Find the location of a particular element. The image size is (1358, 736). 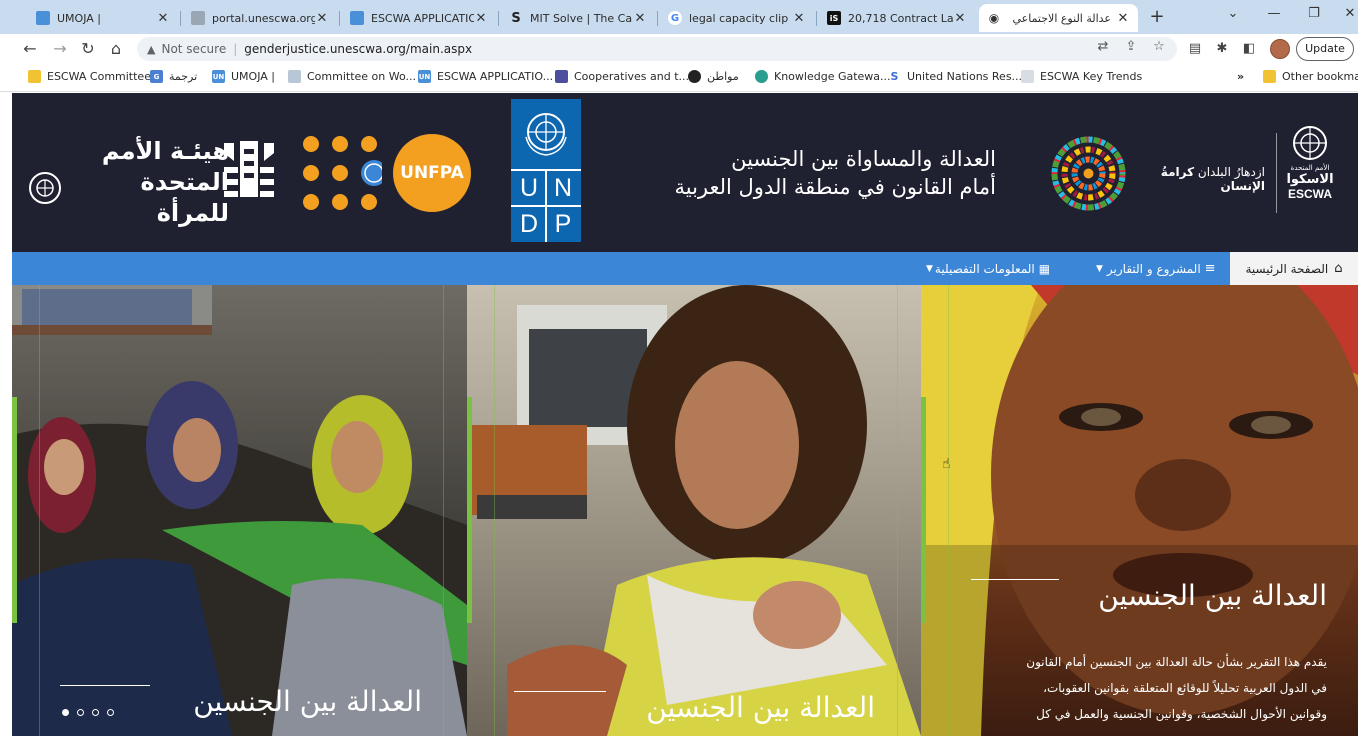

tab-escwa-application: ESCWA APPLICATION ✕ is located at coordinates (419, 18).